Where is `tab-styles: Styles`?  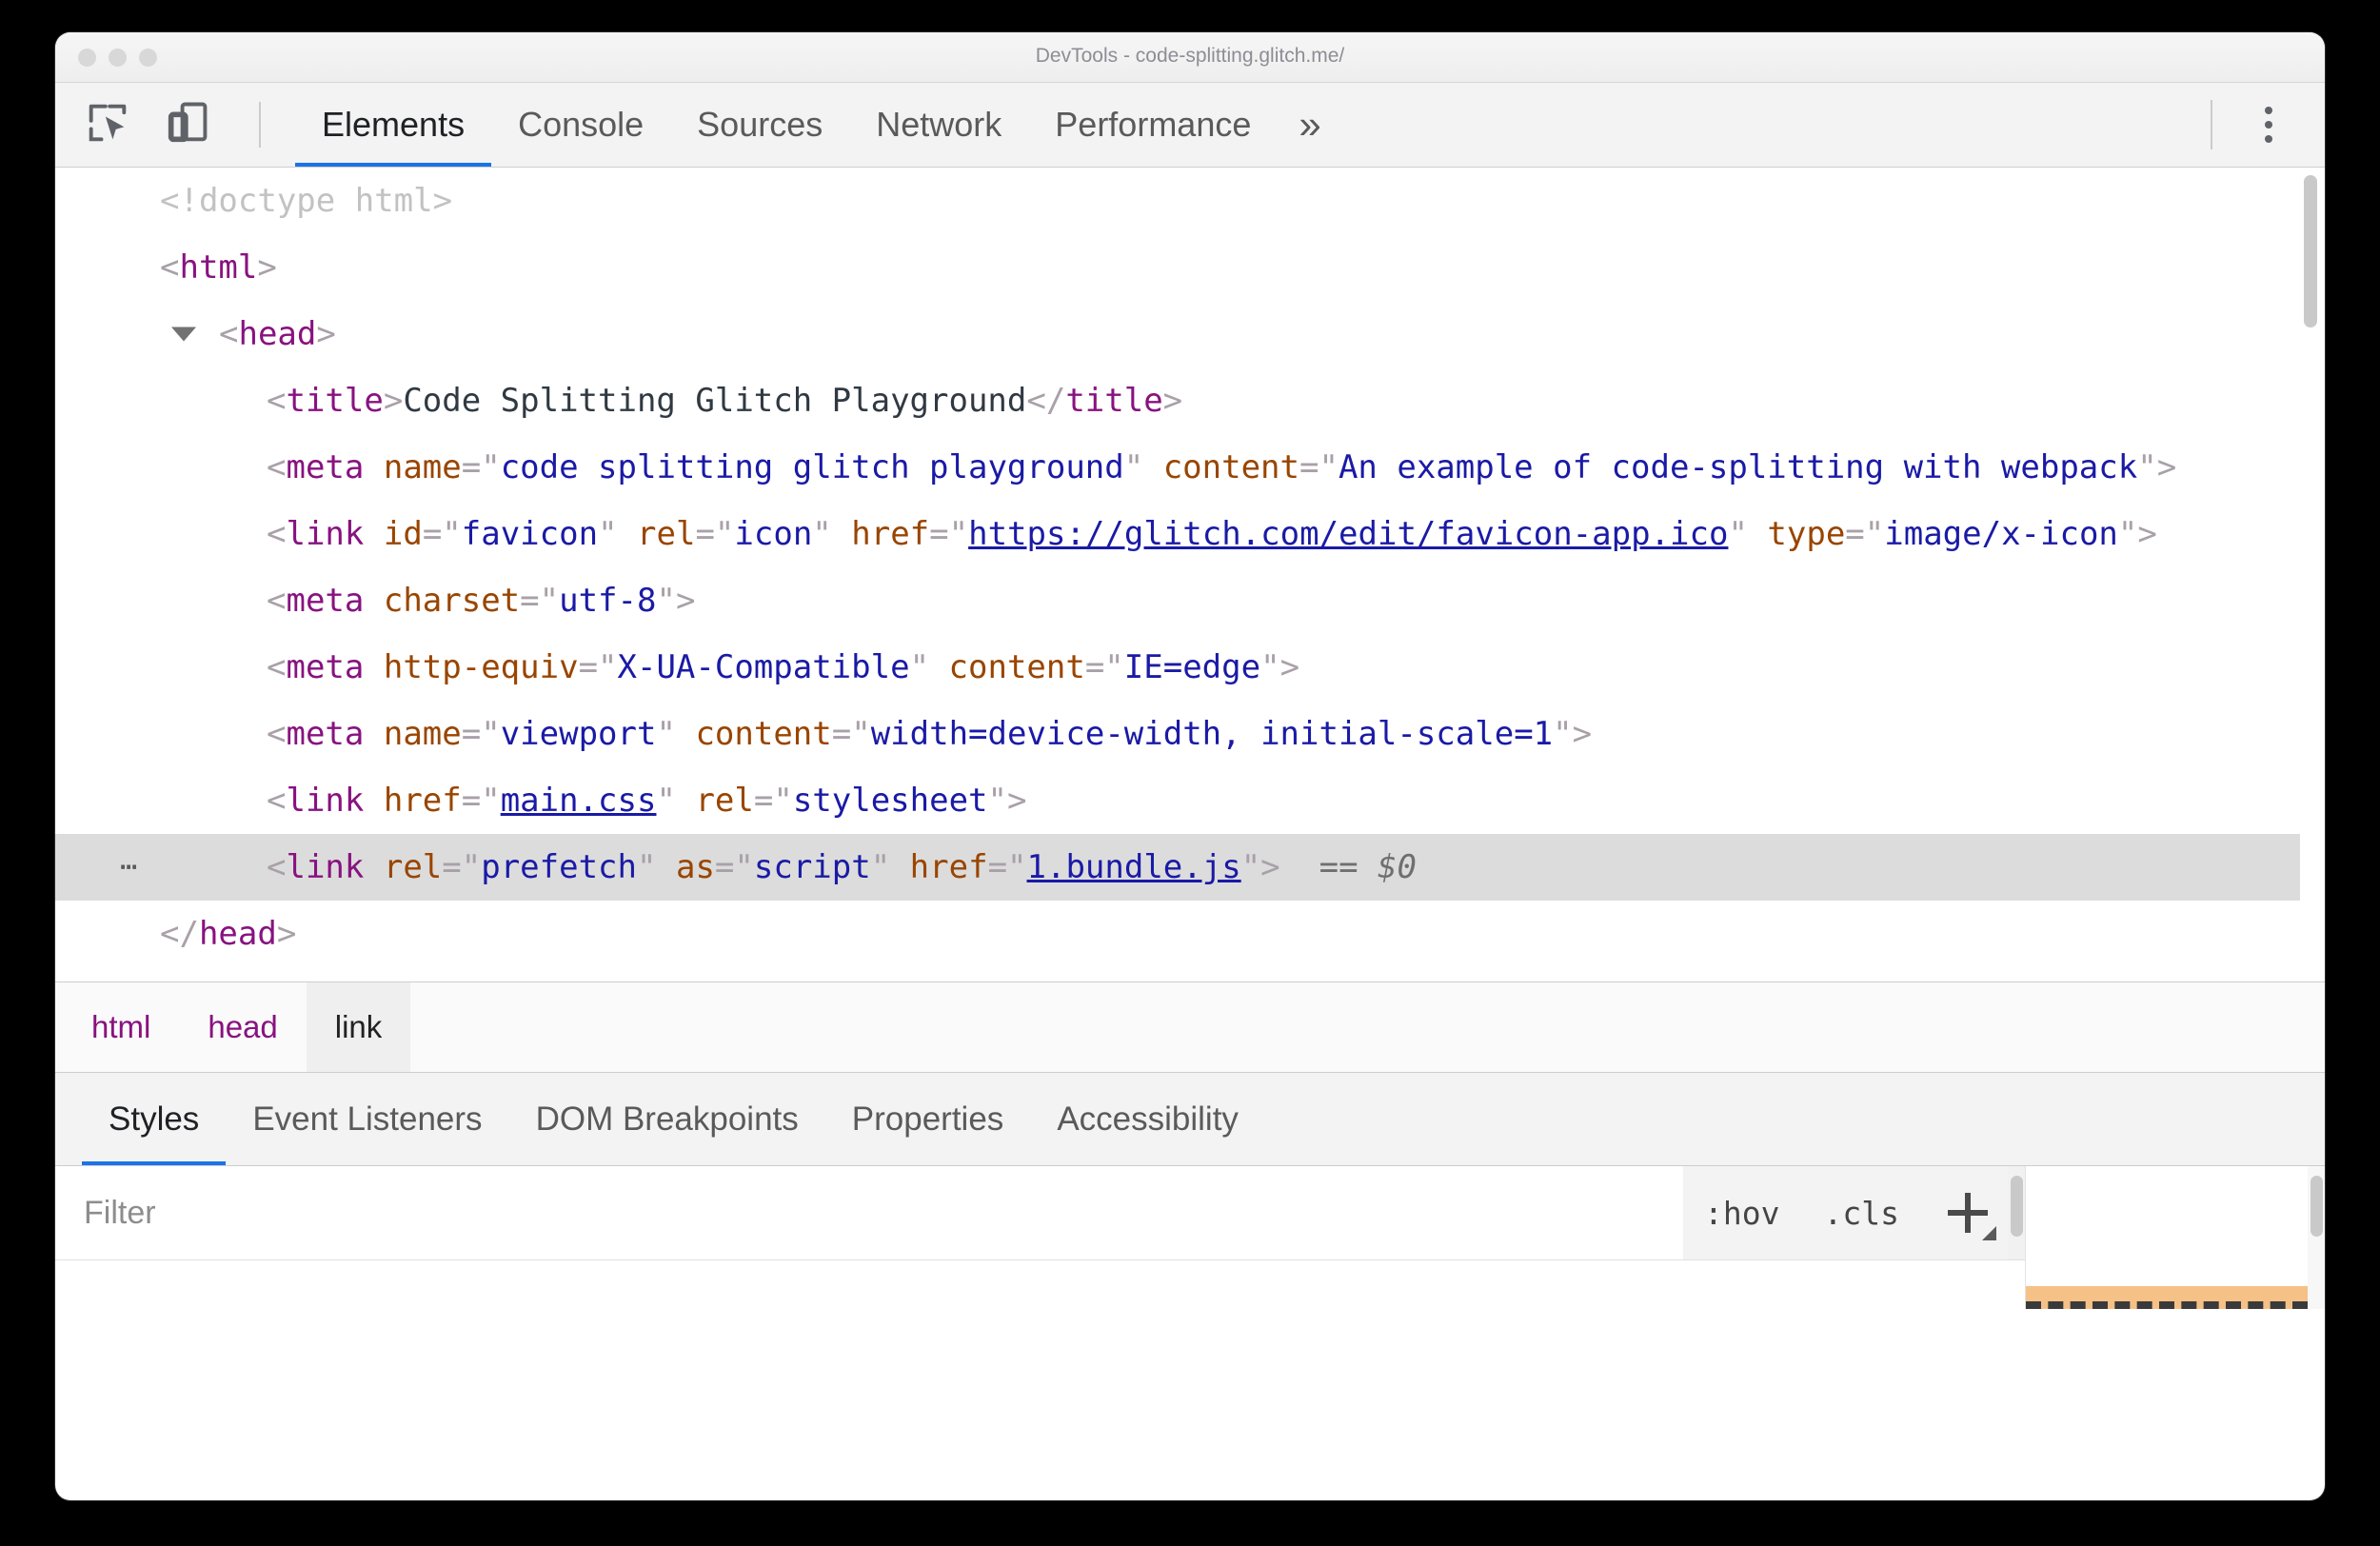
tab-styles: Styles is located at coordinates (154, 1119).